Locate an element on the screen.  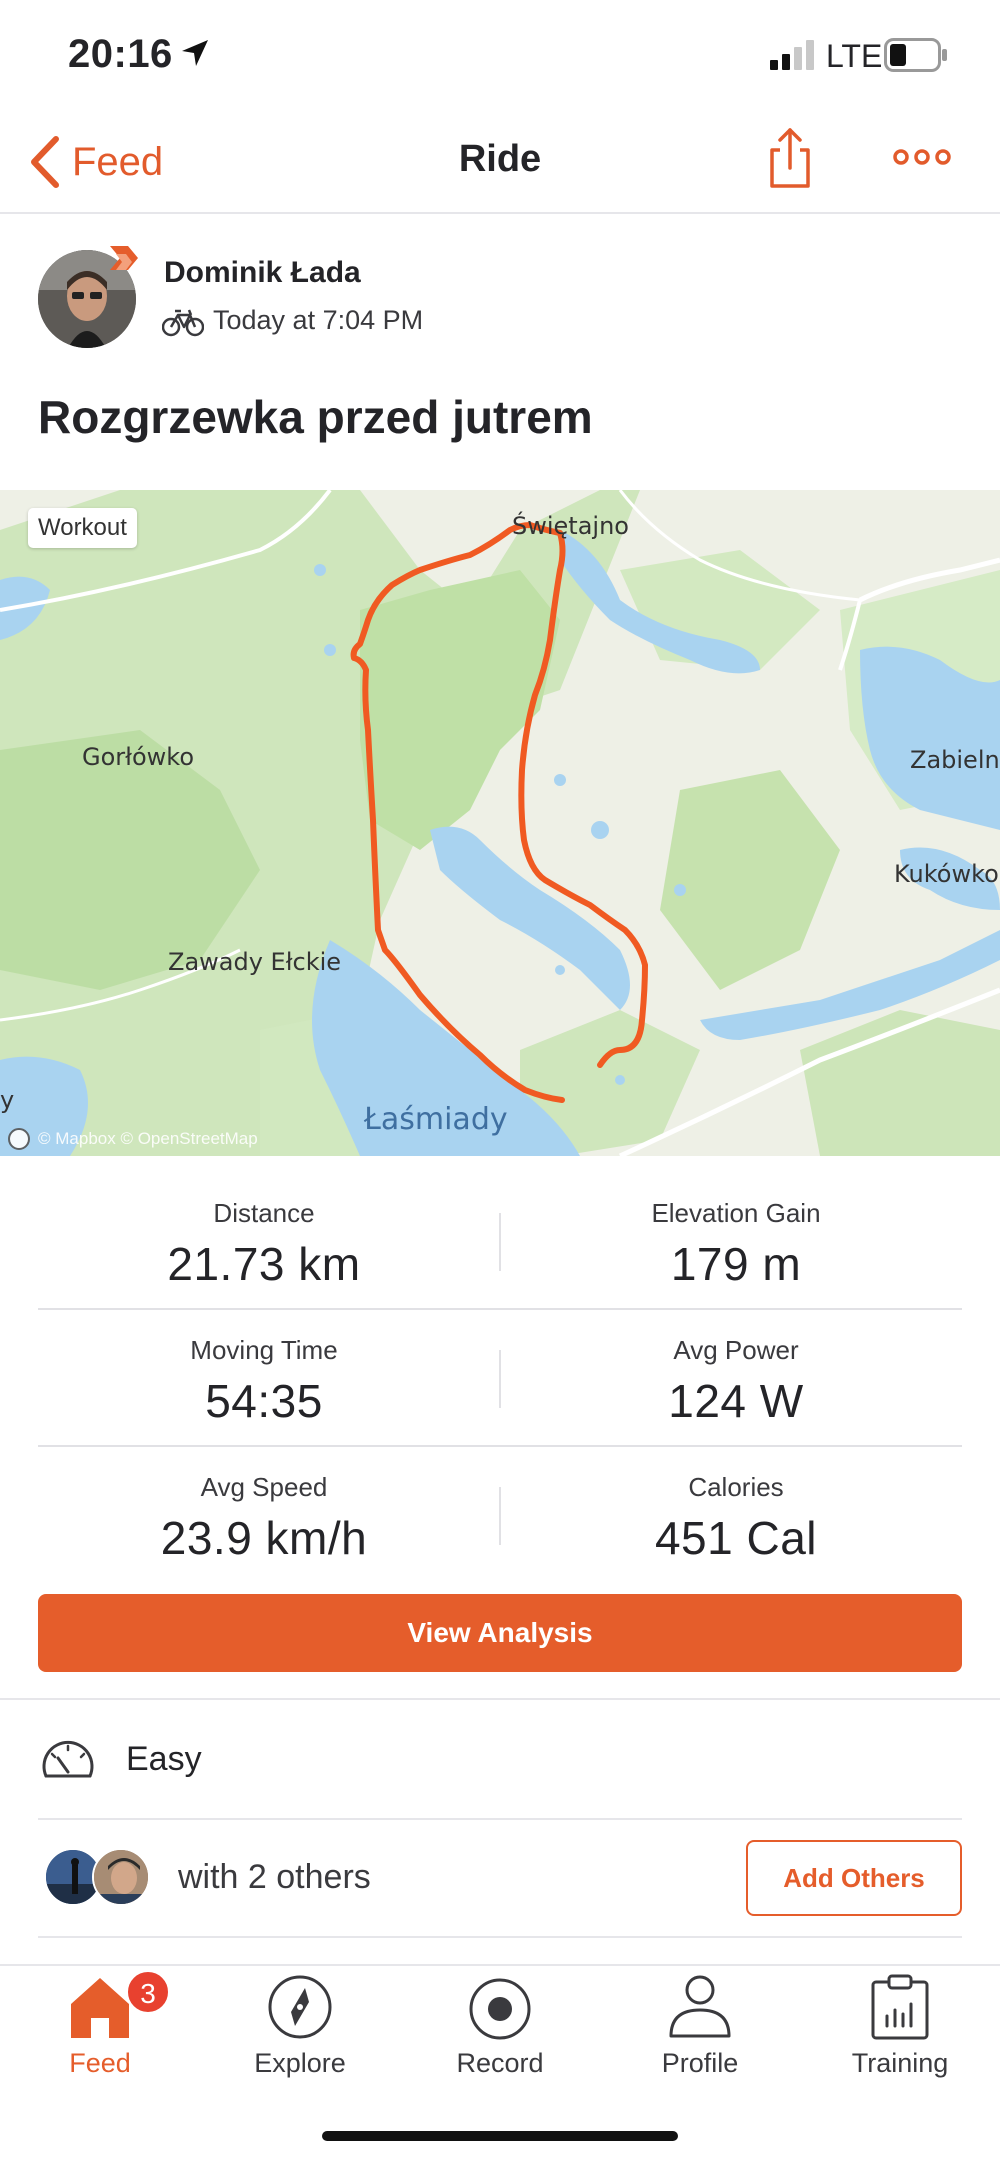
status-bar: 20:16 LTE is located at coordinates (500, 55).